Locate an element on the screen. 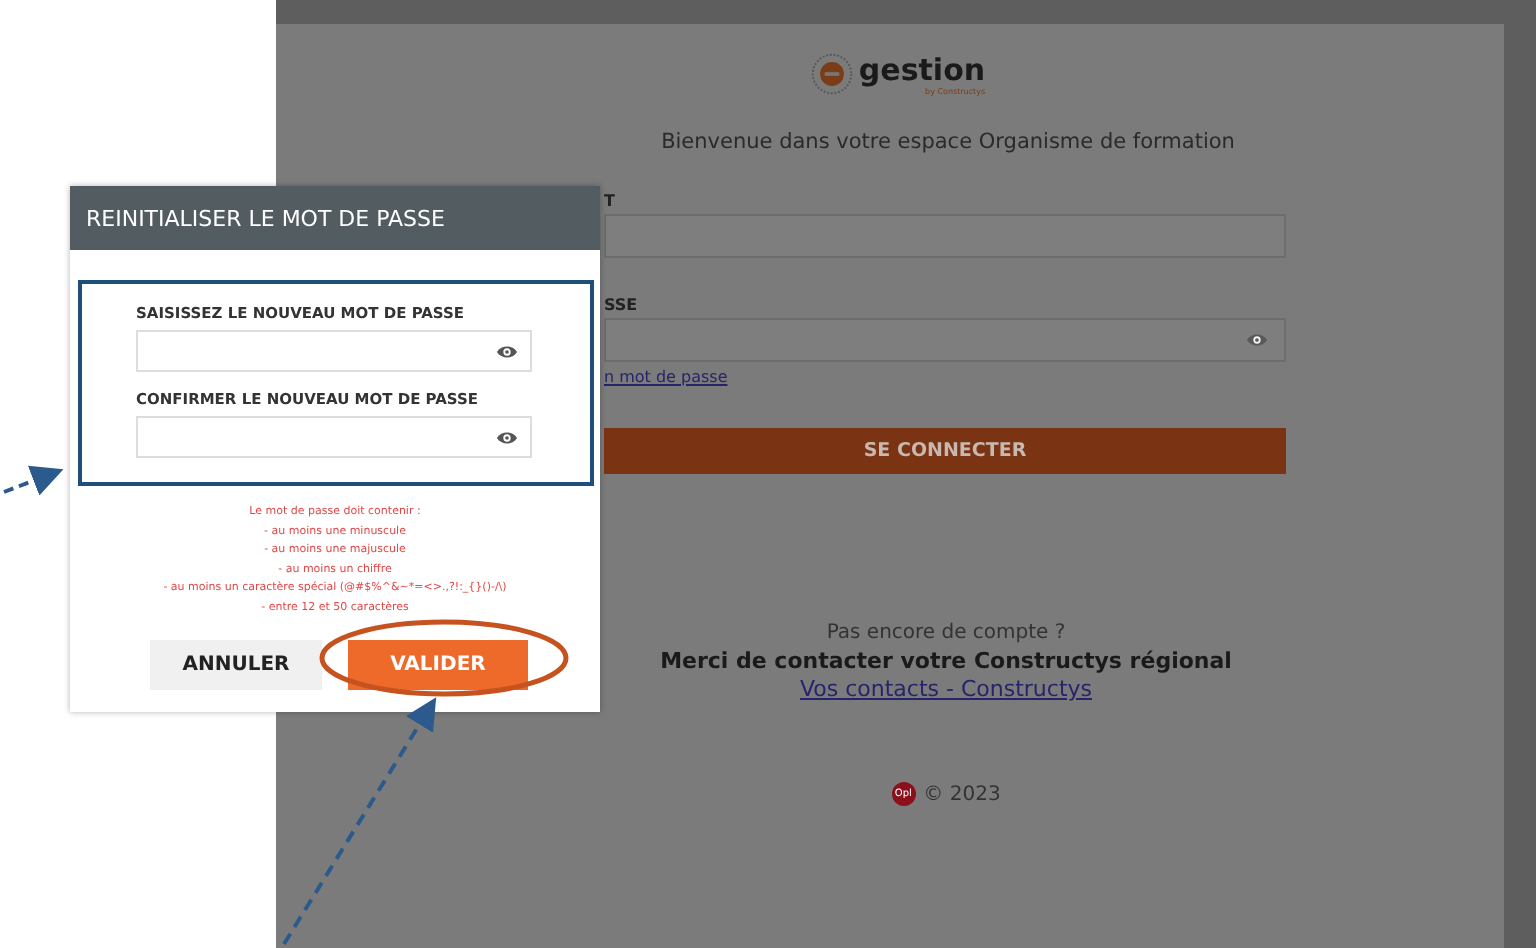  pointer-arrow is located at coordinates (33, 480).